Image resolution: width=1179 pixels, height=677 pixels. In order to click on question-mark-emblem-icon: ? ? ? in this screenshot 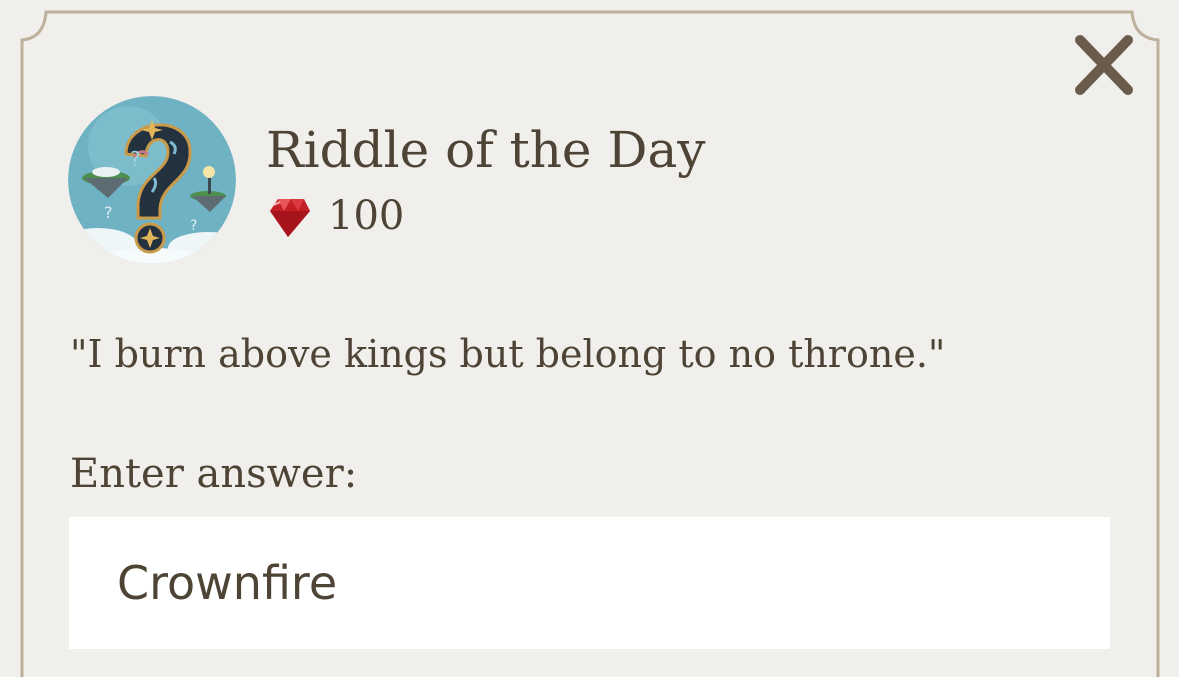, I will do `click(152, 180)`.